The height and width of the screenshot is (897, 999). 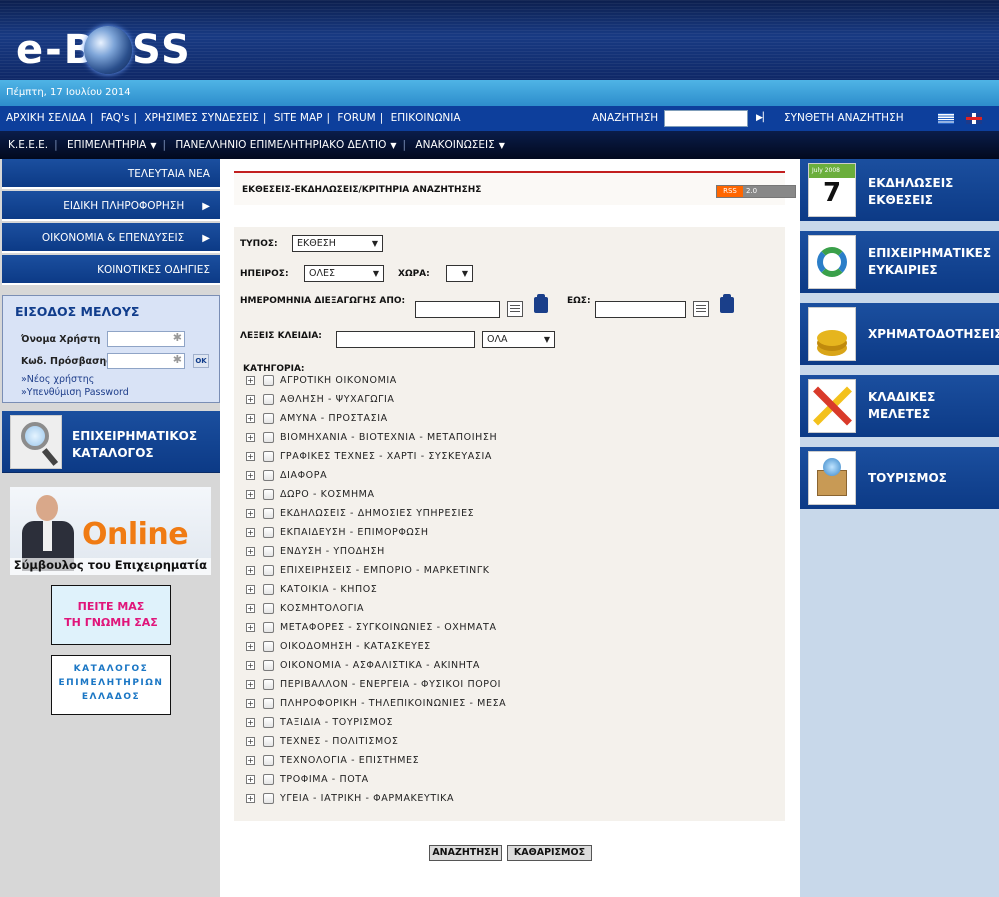 What do you see at coordinates (426, 118) in the screenshot?
I see `link-contact: ΕΠΙΚΟΙΝΩΝΙΑ` at bounding box center [426, 118].